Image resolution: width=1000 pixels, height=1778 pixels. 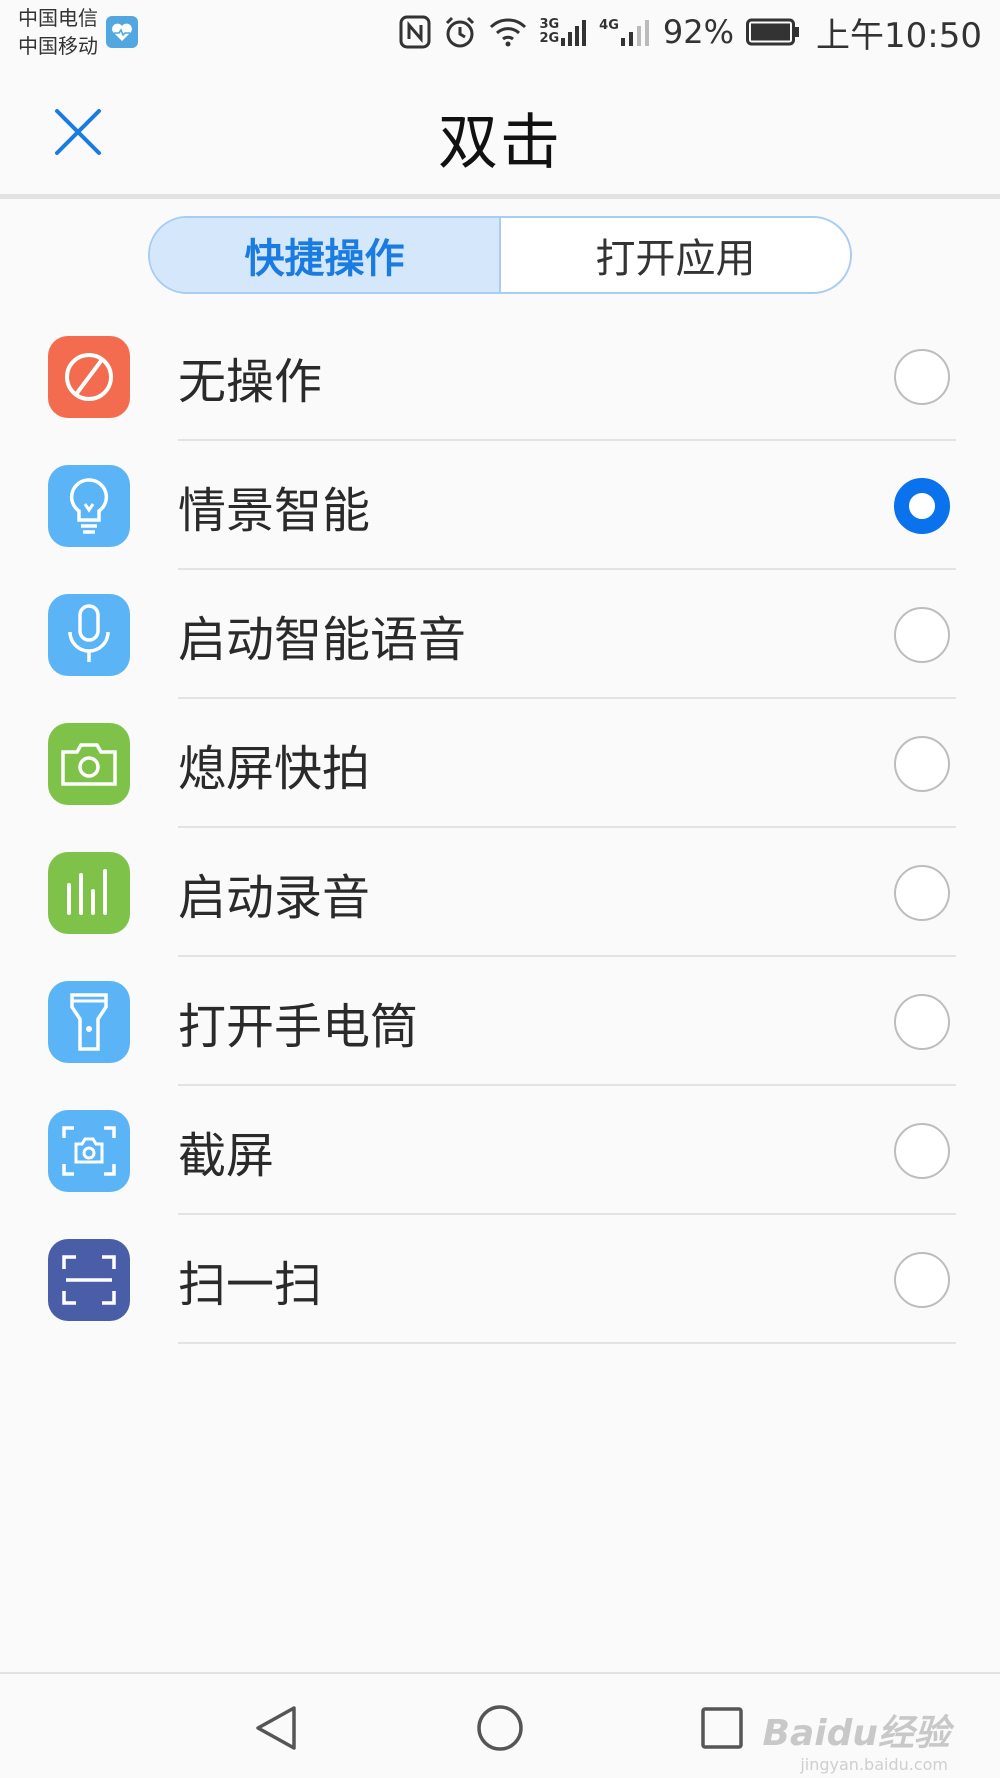 I want to click on carrier-1: 中国电信, so click(x=58, y=18).